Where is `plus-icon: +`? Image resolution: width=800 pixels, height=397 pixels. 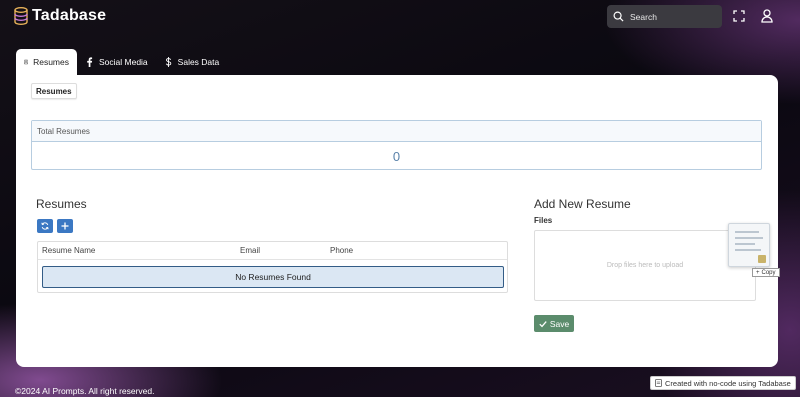 plus-icon: + is located at coordinates (758, 272).